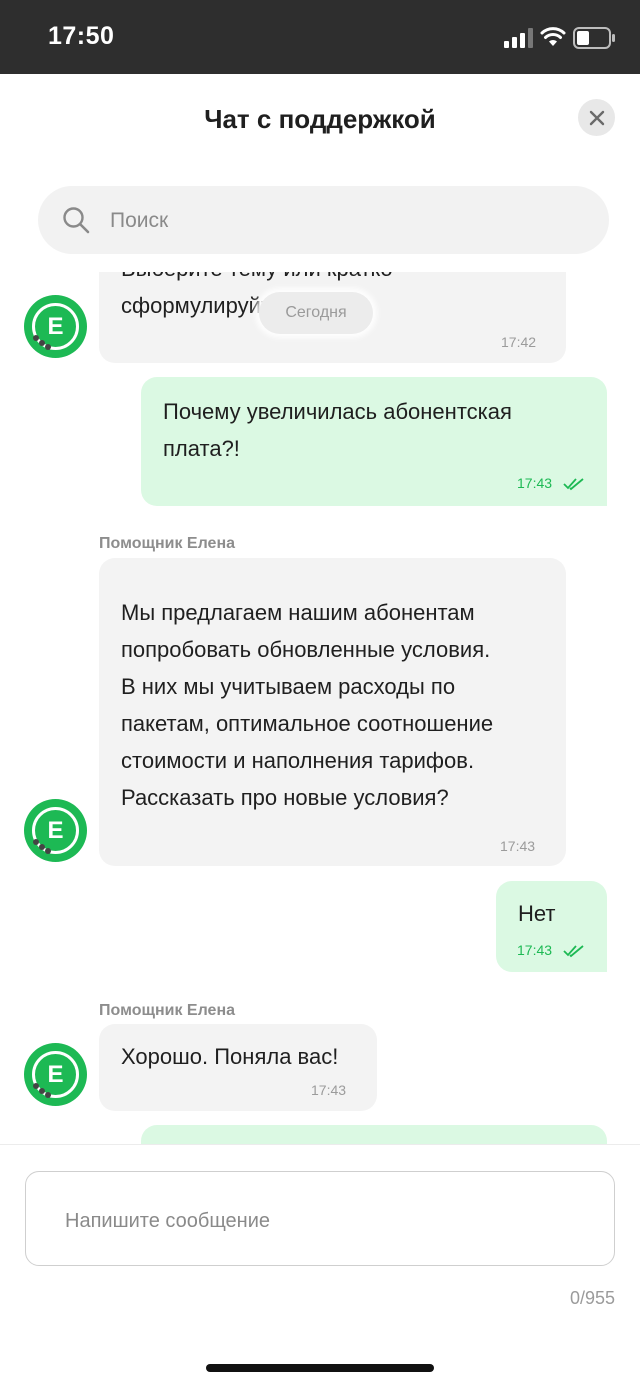 This screenshot has width=640, height=1386. What do you see at coordinates (316, 313) in the screenshot?
I see `date-separator: Сегодня` at bounding box center [316, 313].